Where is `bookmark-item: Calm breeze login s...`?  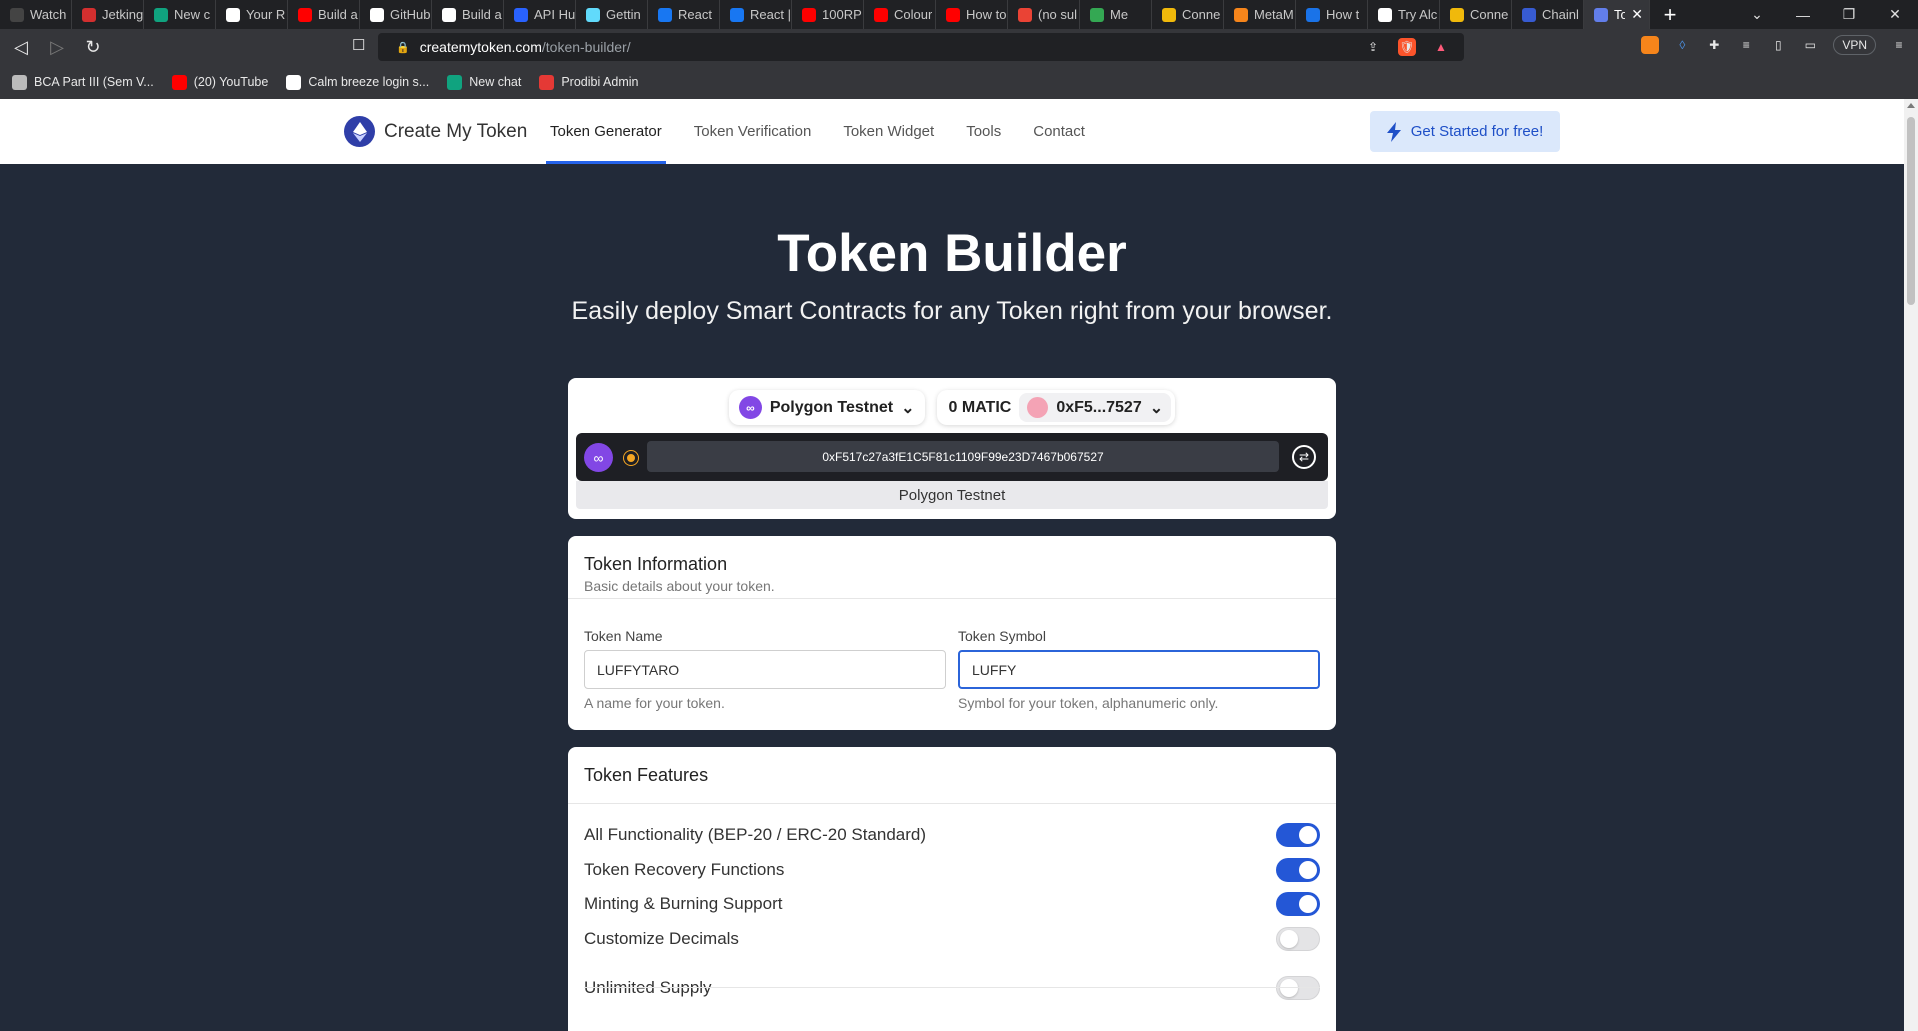 bookmark-item: Calm breeze login s... is located at coordinates (357, 82).